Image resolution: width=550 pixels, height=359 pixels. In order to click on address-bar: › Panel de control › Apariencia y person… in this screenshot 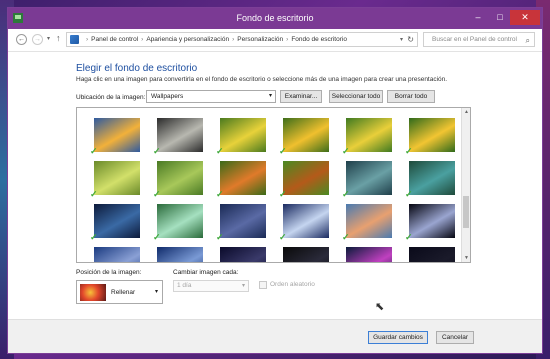, I will do `click(242, 39)`.